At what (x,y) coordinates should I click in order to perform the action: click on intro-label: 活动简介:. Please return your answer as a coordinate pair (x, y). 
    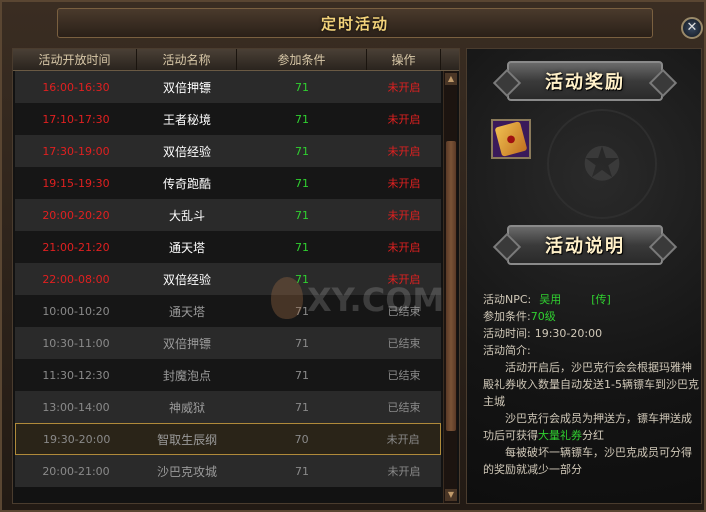
    Looking at the image, I should click on (507, 350).